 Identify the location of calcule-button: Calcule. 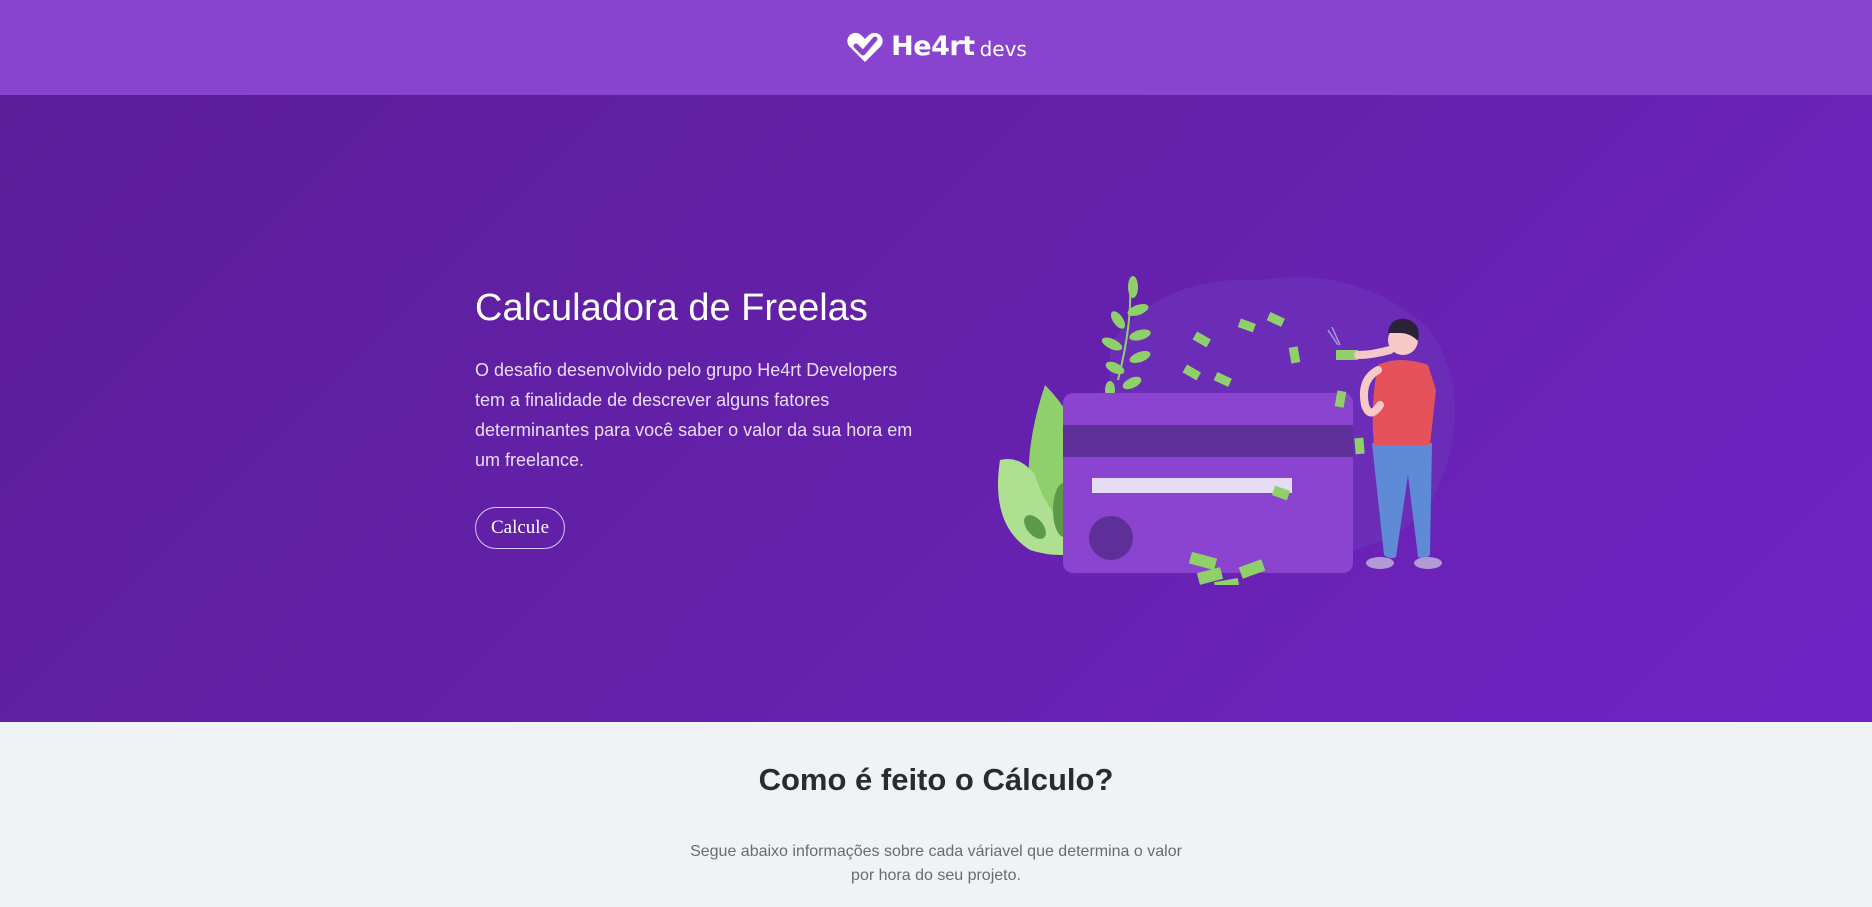
(520, 528).